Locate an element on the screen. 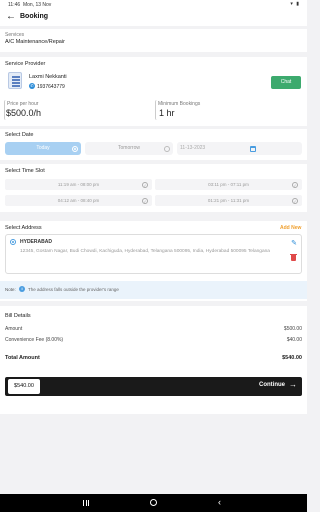 The width and height of the screenshot is (320, 512). date-option-today: Today is located at coordinates (43, 148).